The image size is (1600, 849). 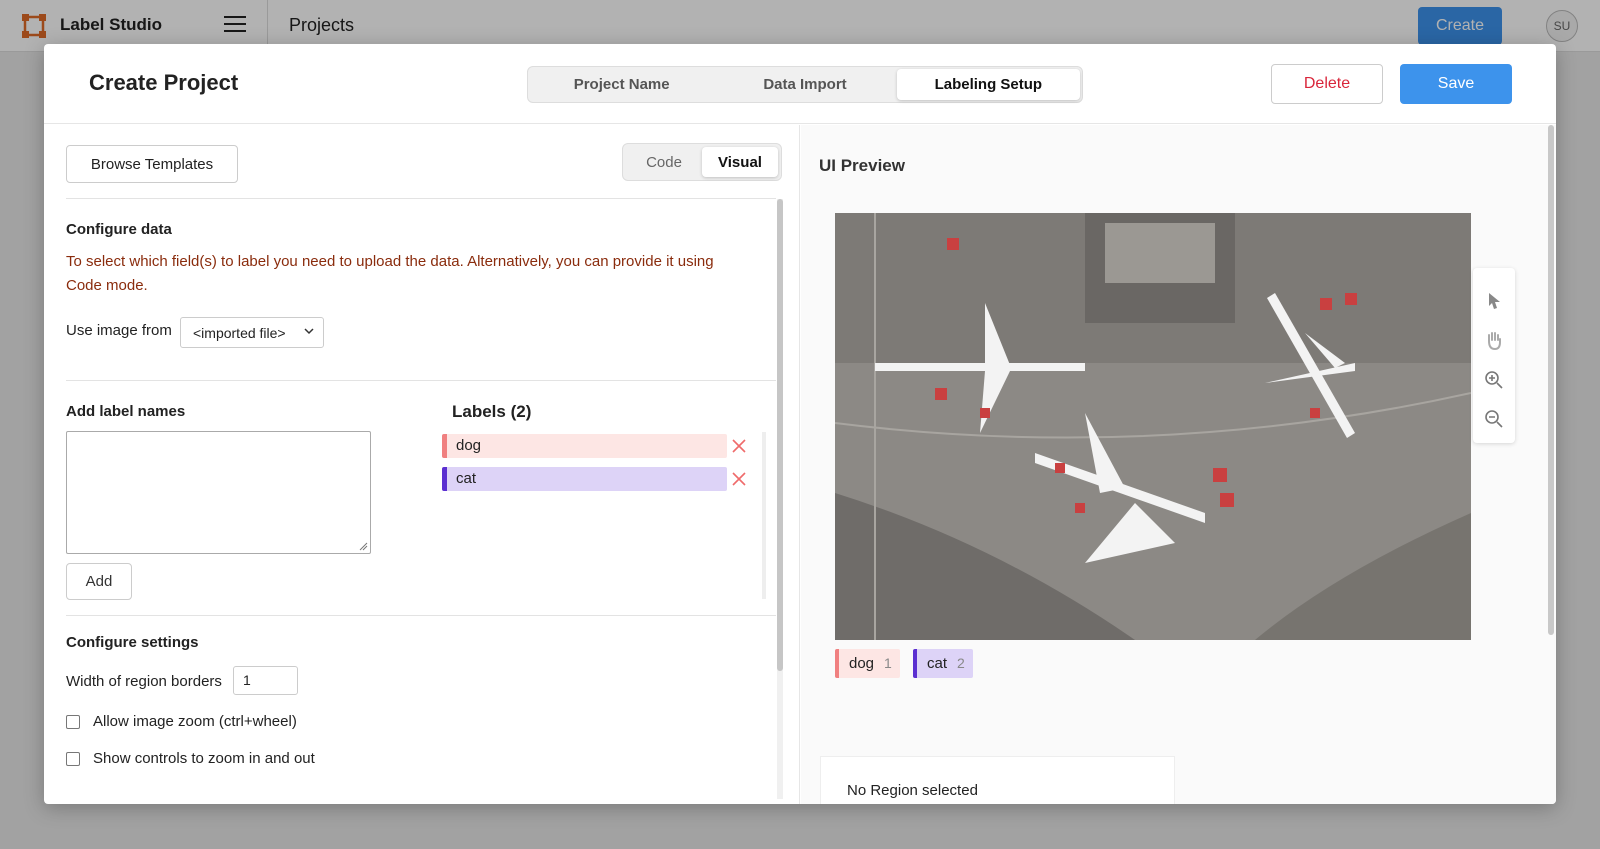 What do you see at coordinates (492, 411) in the screenshot?
I see `labels-title: Labels (2)` at bounding box center [492, 411].